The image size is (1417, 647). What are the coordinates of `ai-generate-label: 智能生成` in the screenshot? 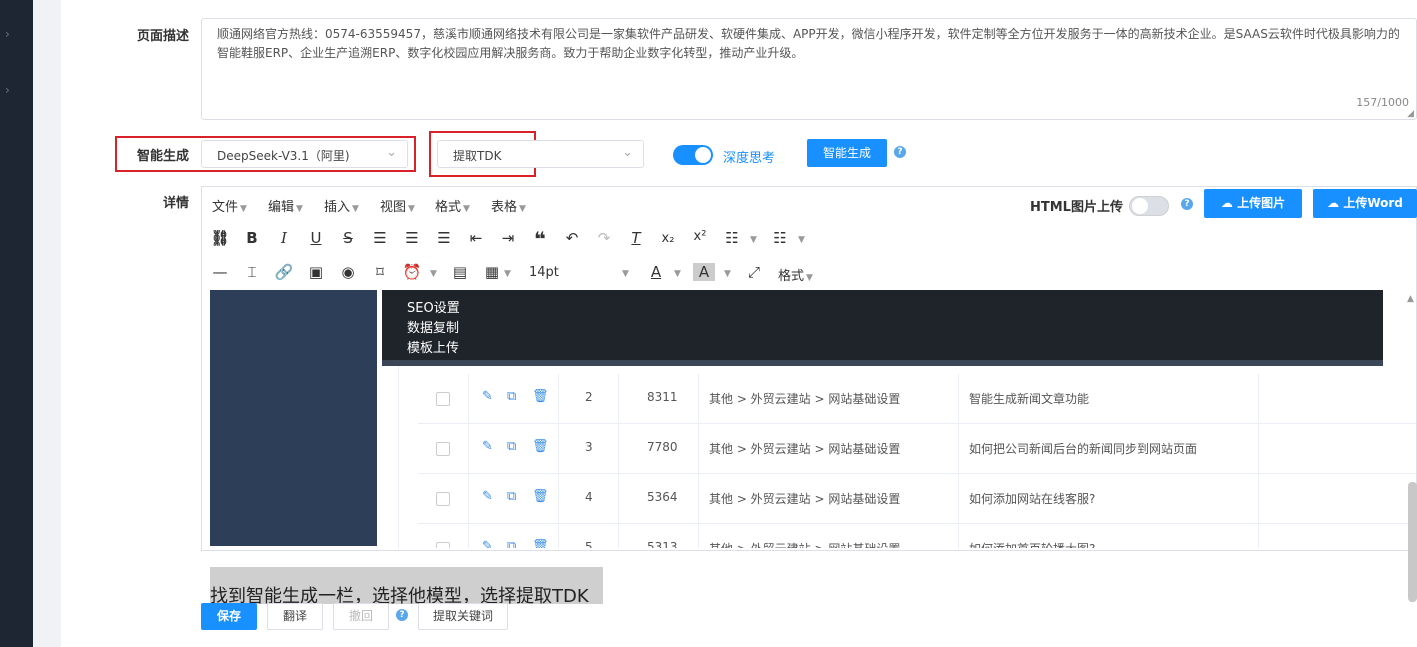 It's located at (162, 156).